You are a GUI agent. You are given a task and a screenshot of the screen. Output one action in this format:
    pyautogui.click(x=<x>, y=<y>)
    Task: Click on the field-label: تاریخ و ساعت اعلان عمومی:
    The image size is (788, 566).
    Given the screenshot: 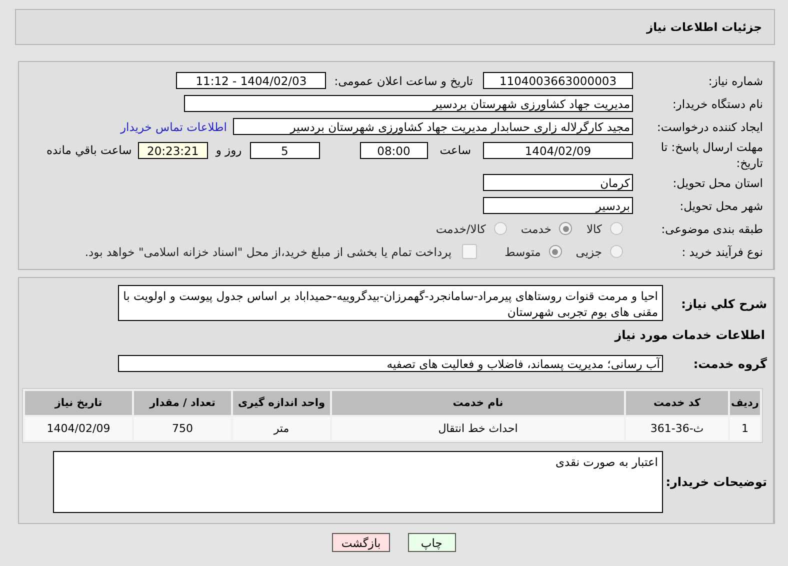 What is the action you would take?
    pyautogui.click(x=403, y=81)
    